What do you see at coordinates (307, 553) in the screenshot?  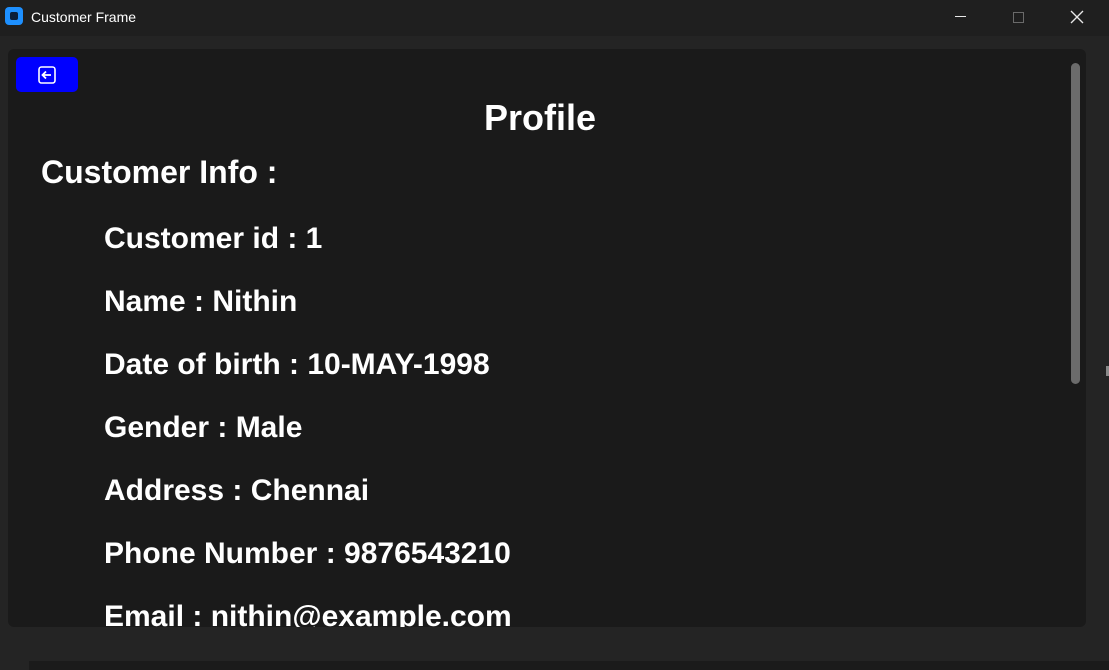 I see `phone-number-field: Phone Number : 9876543210` at bounding box center [307, 553].